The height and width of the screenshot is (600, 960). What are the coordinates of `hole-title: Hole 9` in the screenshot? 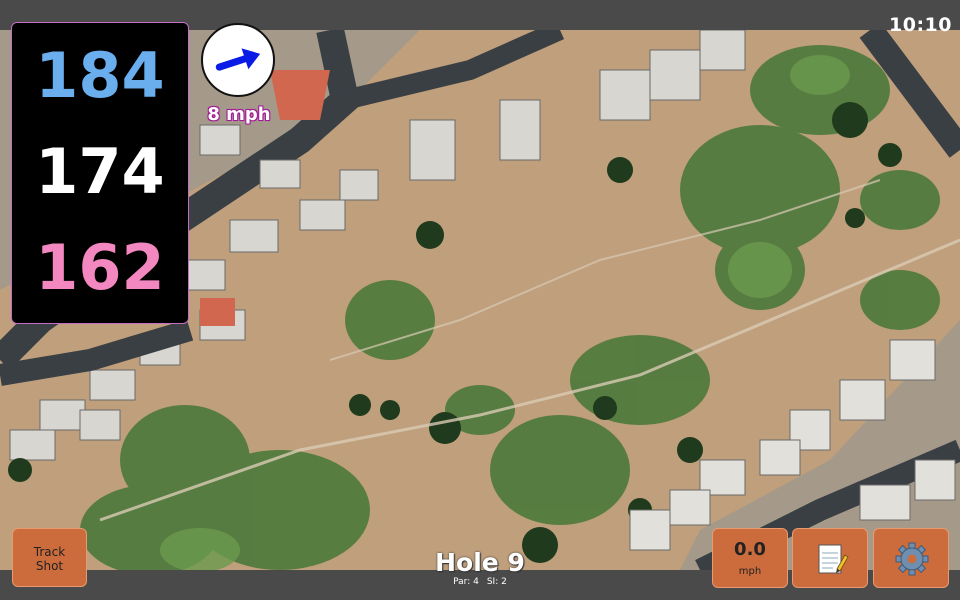 It's located at (480, 562).